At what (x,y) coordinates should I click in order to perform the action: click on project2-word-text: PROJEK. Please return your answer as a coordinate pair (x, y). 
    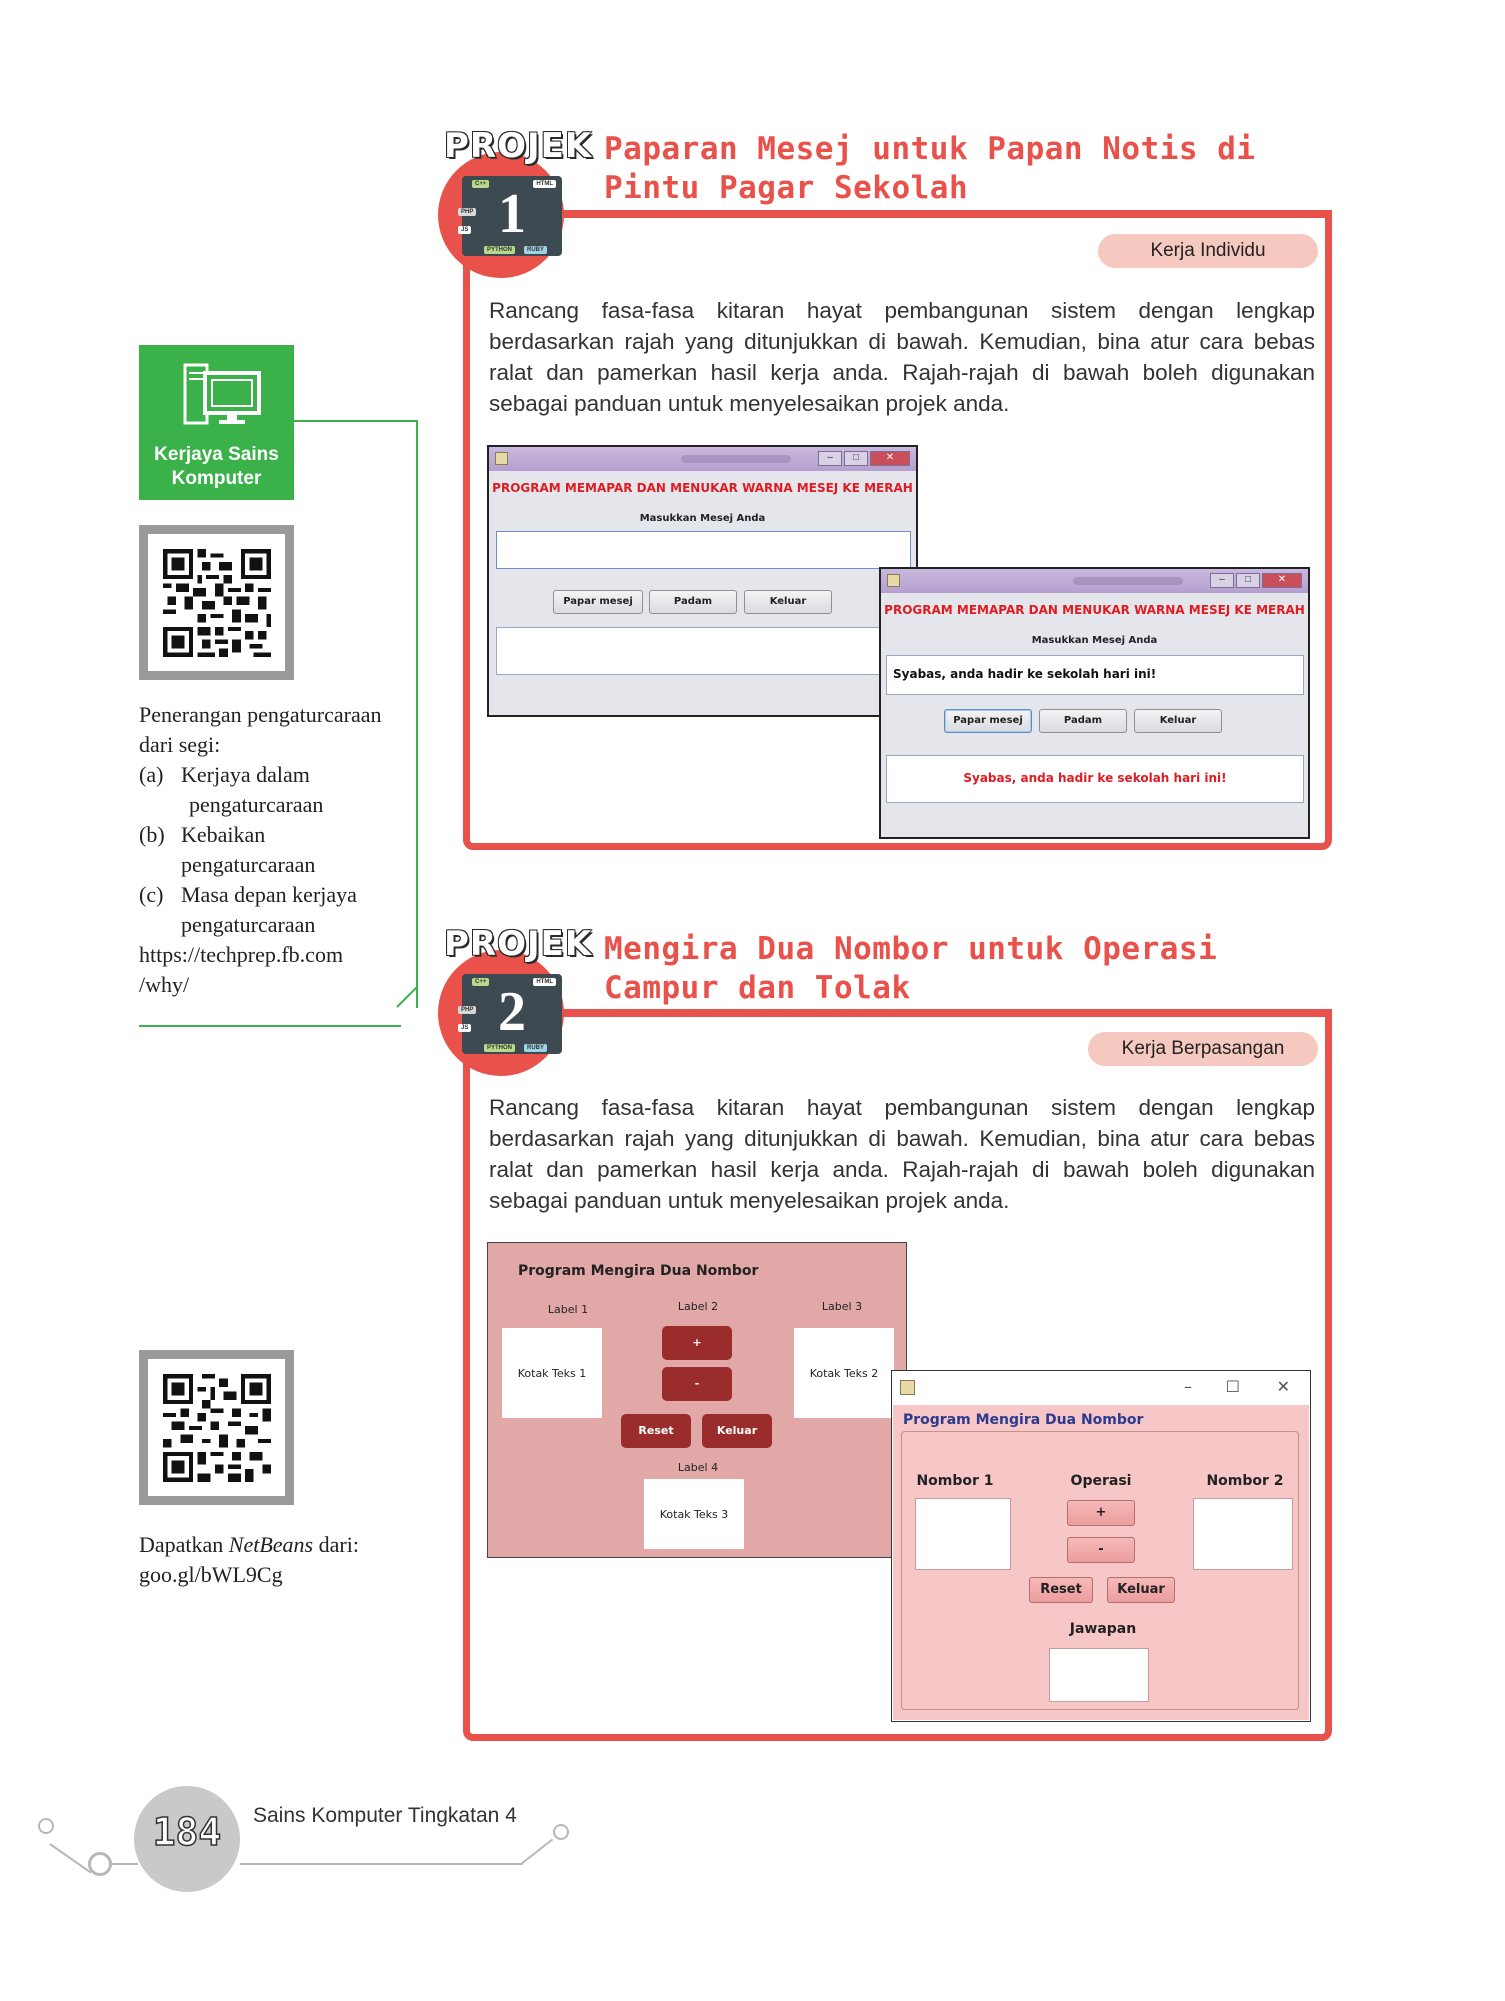
    Looking at the image, I should click on (518, 944).